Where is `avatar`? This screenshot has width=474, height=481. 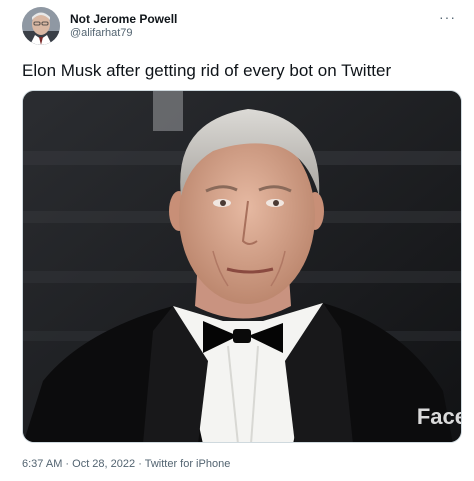 avatar is located at coordinates (41, 26).